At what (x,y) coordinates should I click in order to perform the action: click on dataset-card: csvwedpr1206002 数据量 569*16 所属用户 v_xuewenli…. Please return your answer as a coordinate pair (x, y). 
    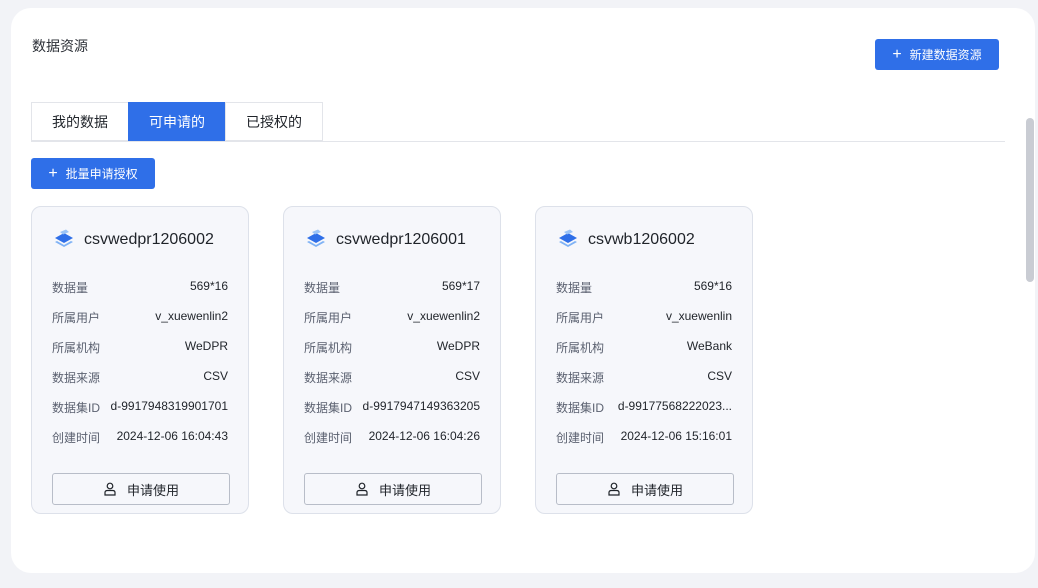
    Looking at the image, I should click on (140, 360).